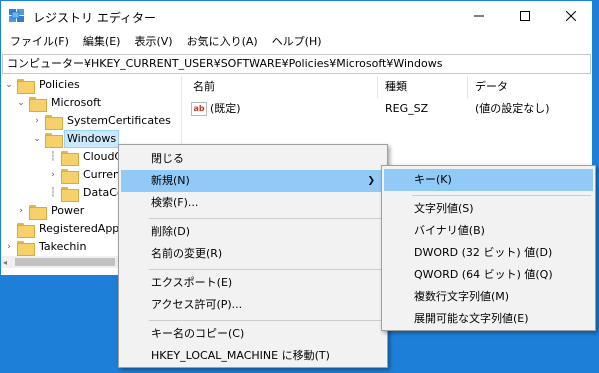 The image size is (599, 373). I want to click on menu-edit: 編集(E), so click(102, 42).